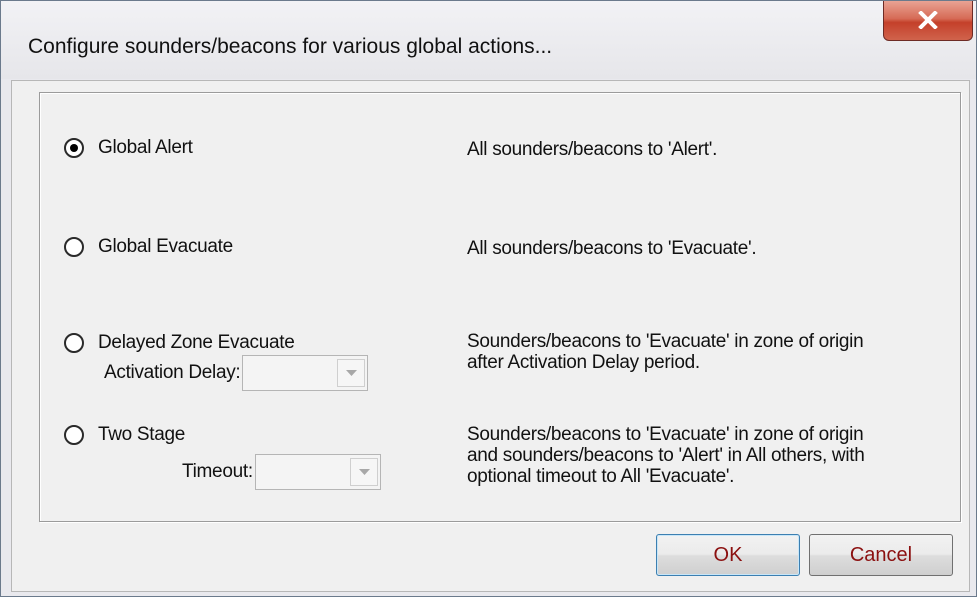 The width and height of the screenshot is (979, 599). Describe the element at coordinates (165, 246) in the screenshot. I see `radio-label-global-evacuate: Global Evacuate` at that location.